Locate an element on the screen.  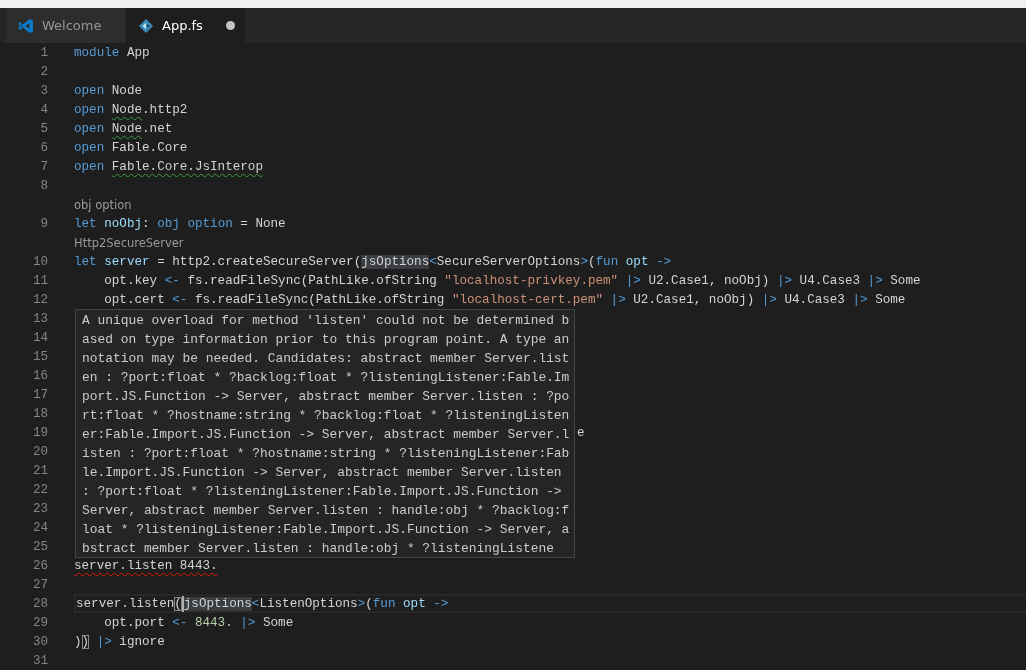
line-number: 20 is located at coordinates (39, 451).